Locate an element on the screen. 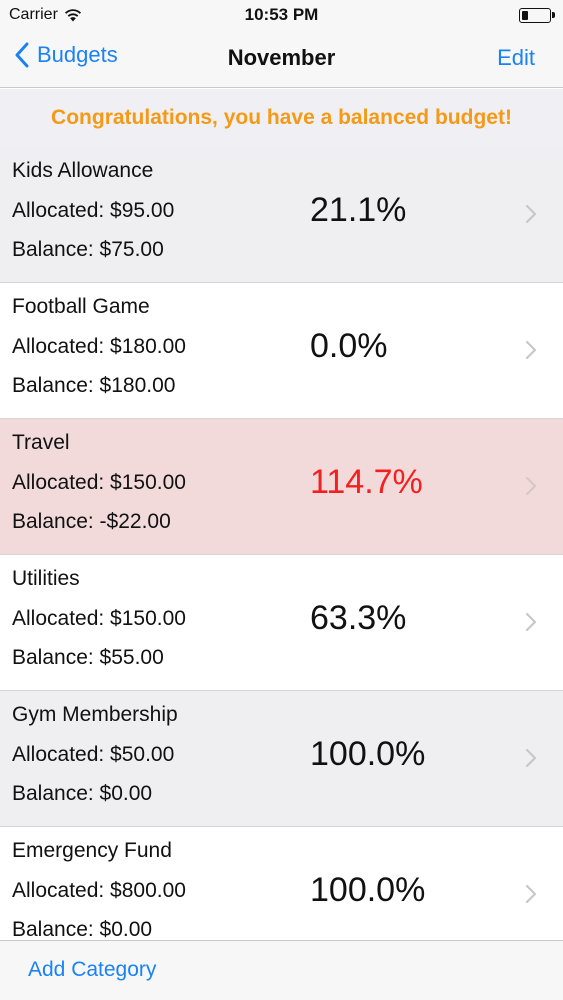 The width and height of the screenshot is (563, 1000). status-bar: Carrier 10:53 PM is located at coordinates (281, 16).